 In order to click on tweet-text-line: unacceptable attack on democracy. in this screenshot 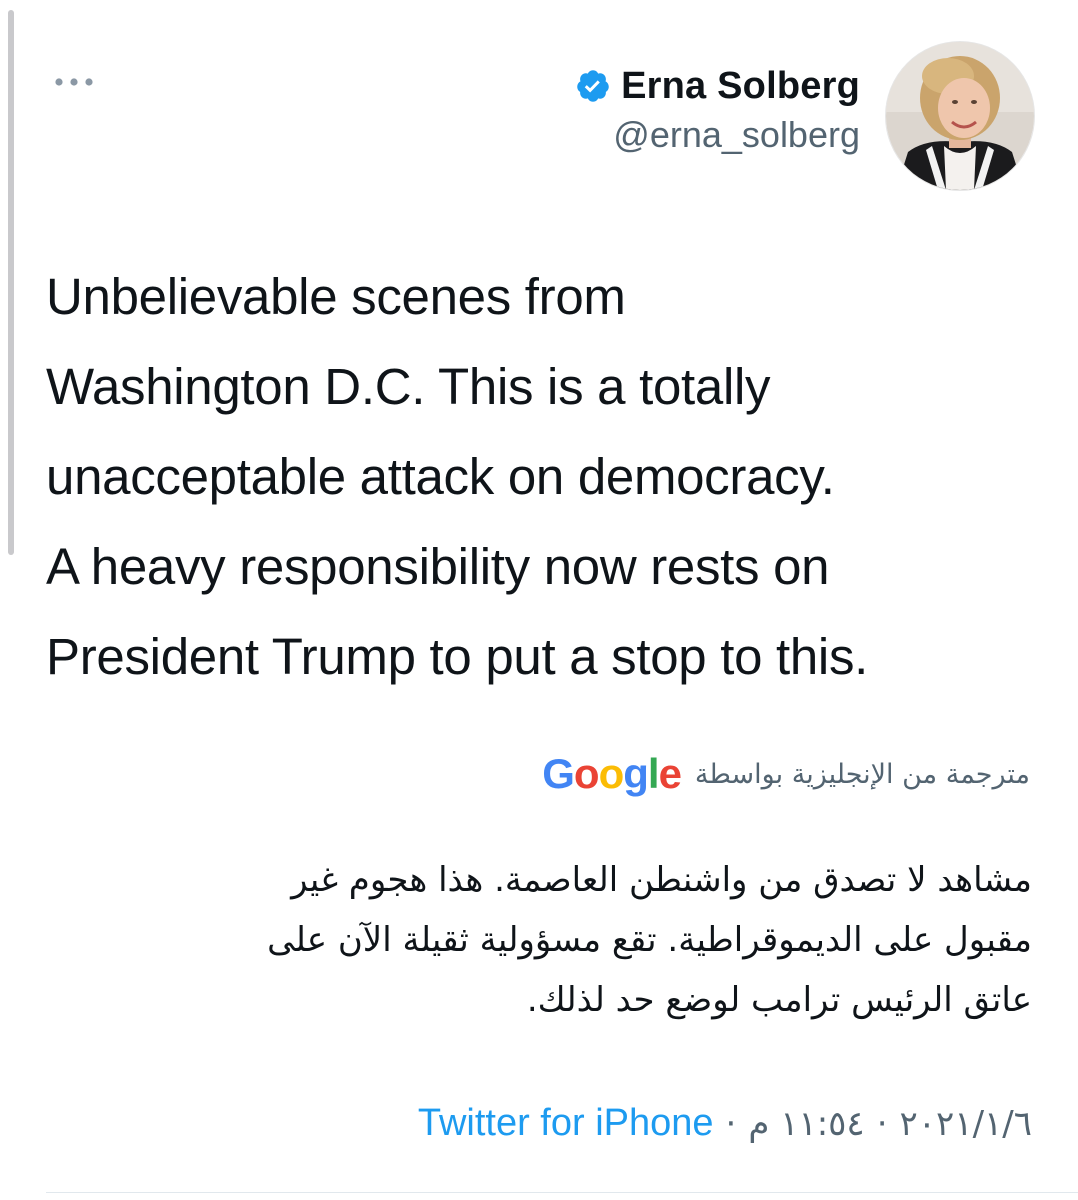, I will do `click(440, 476)`.